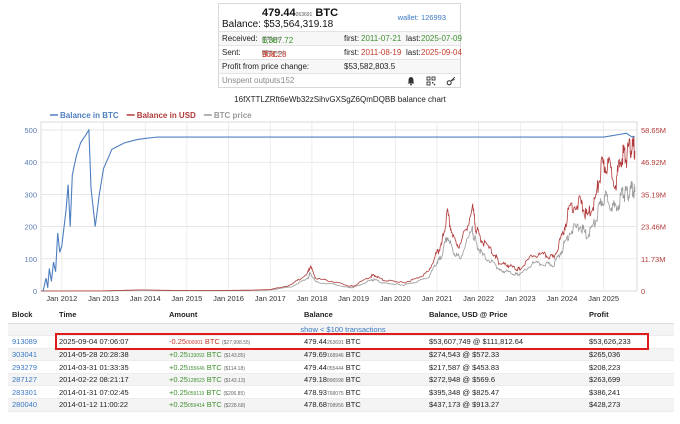 This screenshot has height=424, width=680. What do you see at coordinates (231, 52) in the screenshot?
I see `sent-label: Sent:` at bounding box center [231, 52].